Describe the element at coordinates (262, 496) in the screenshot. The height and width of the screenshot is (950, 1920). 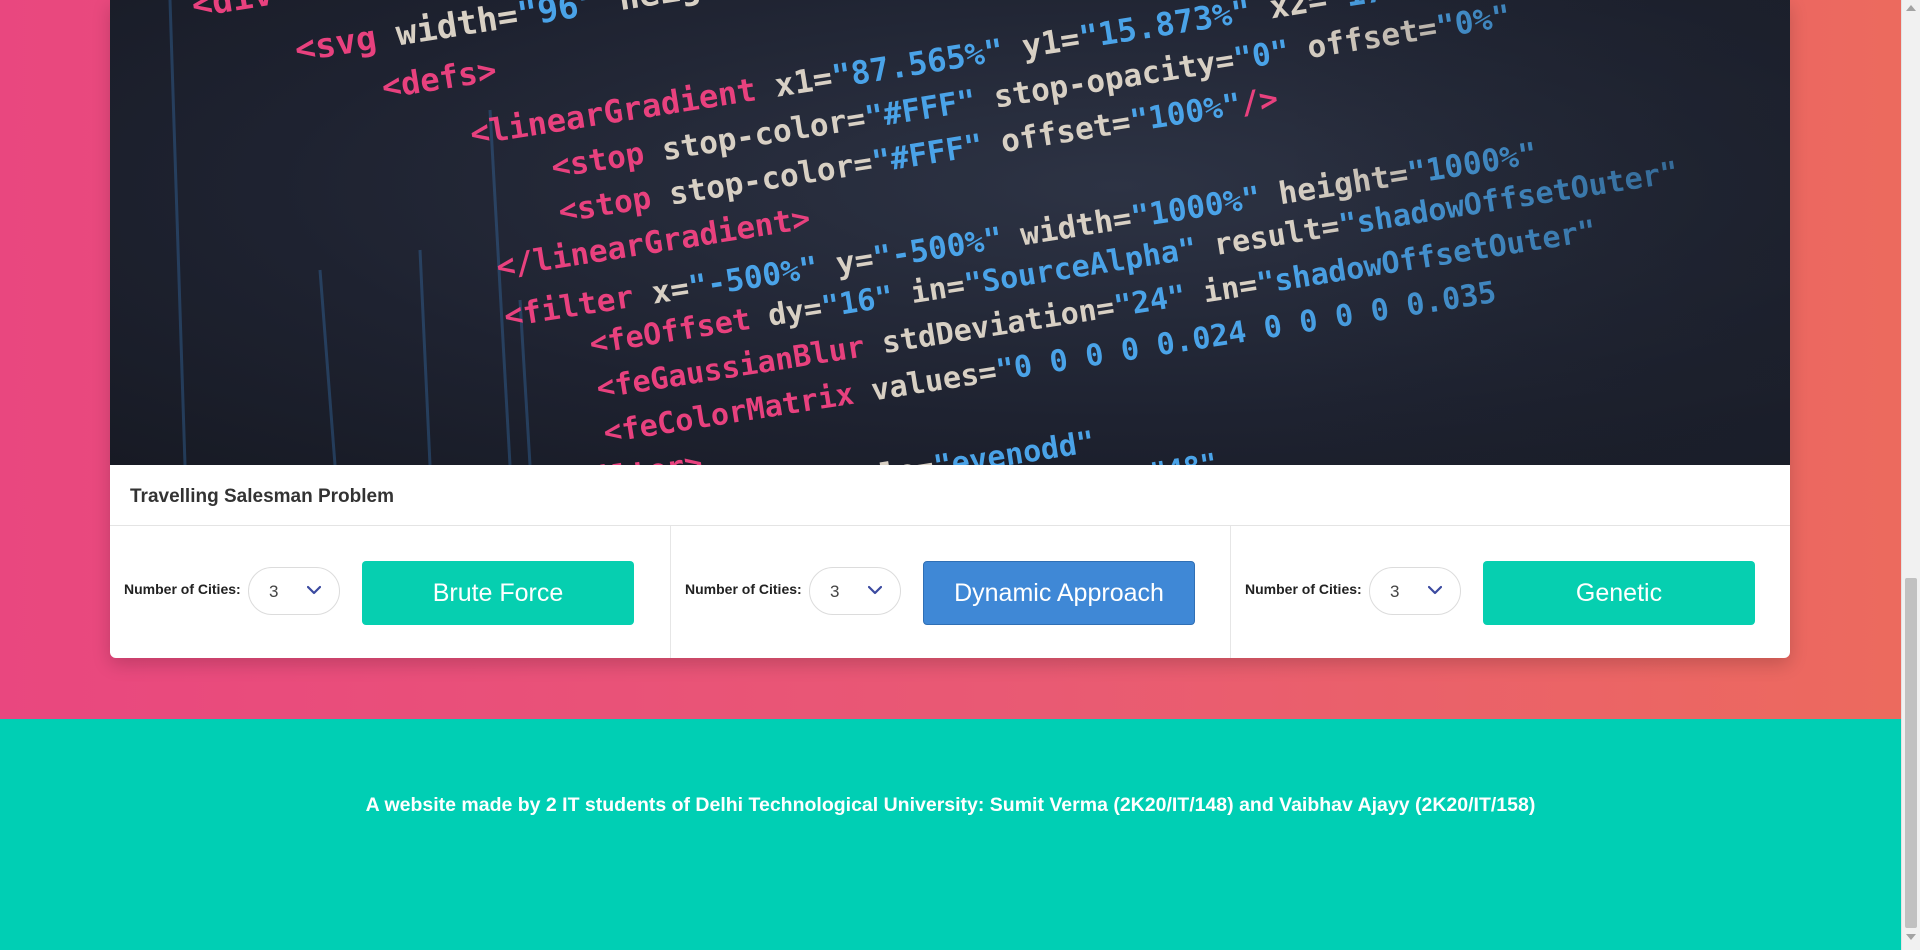
I see `card-title: Travelling Salesman Problem` at that location.